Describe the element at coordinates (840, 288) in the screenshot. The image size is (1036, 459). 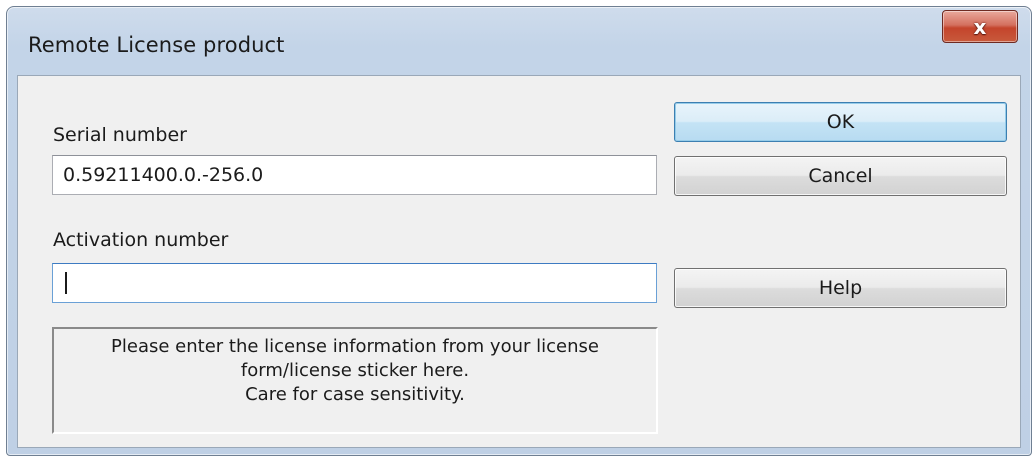
I see `help-button: Help` at that location.